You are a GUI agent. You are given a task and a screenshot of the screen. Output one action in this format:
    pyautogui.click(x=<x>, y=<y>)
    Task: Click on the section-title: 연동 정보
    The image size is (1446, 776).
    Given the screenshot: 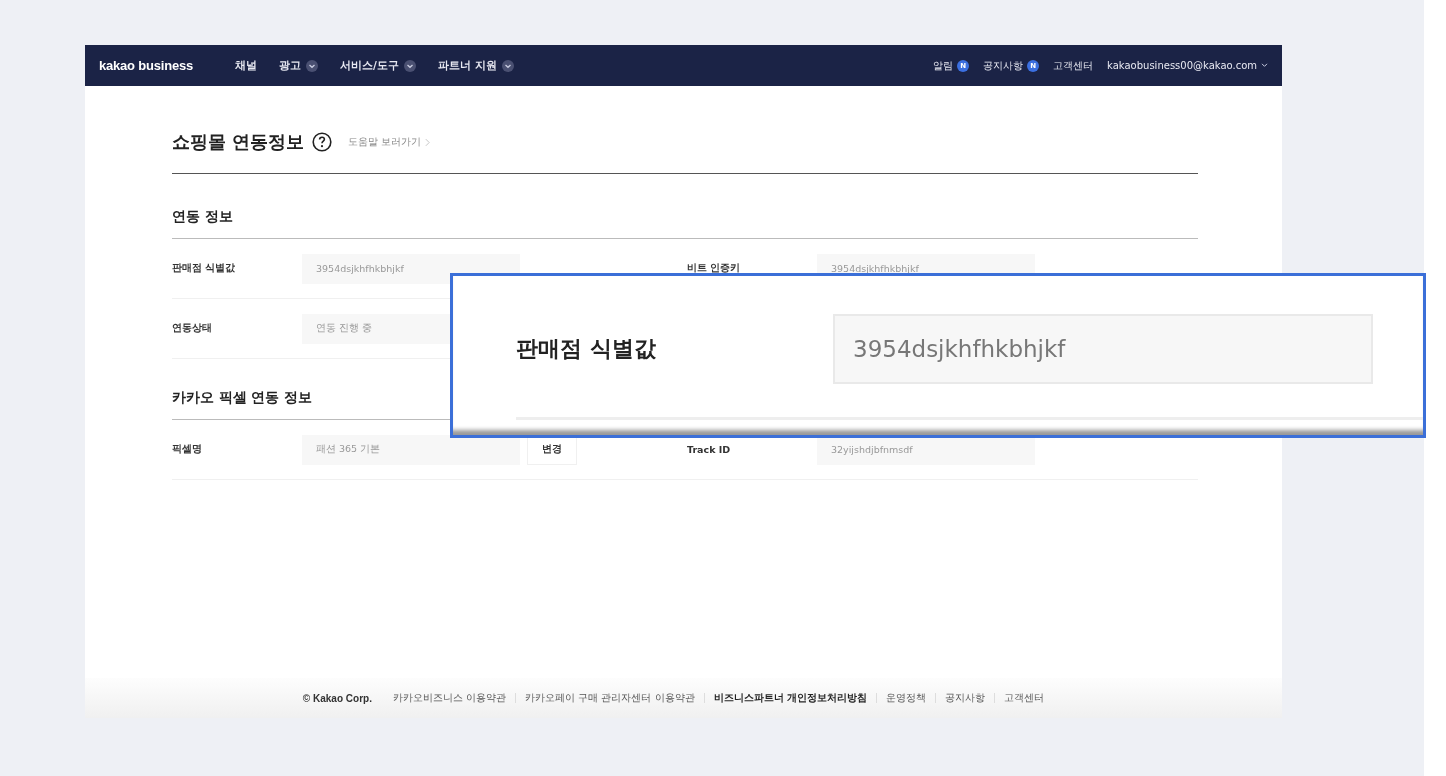 What is the action you would take?
    pyautogui.click(x=685, y=206)
    